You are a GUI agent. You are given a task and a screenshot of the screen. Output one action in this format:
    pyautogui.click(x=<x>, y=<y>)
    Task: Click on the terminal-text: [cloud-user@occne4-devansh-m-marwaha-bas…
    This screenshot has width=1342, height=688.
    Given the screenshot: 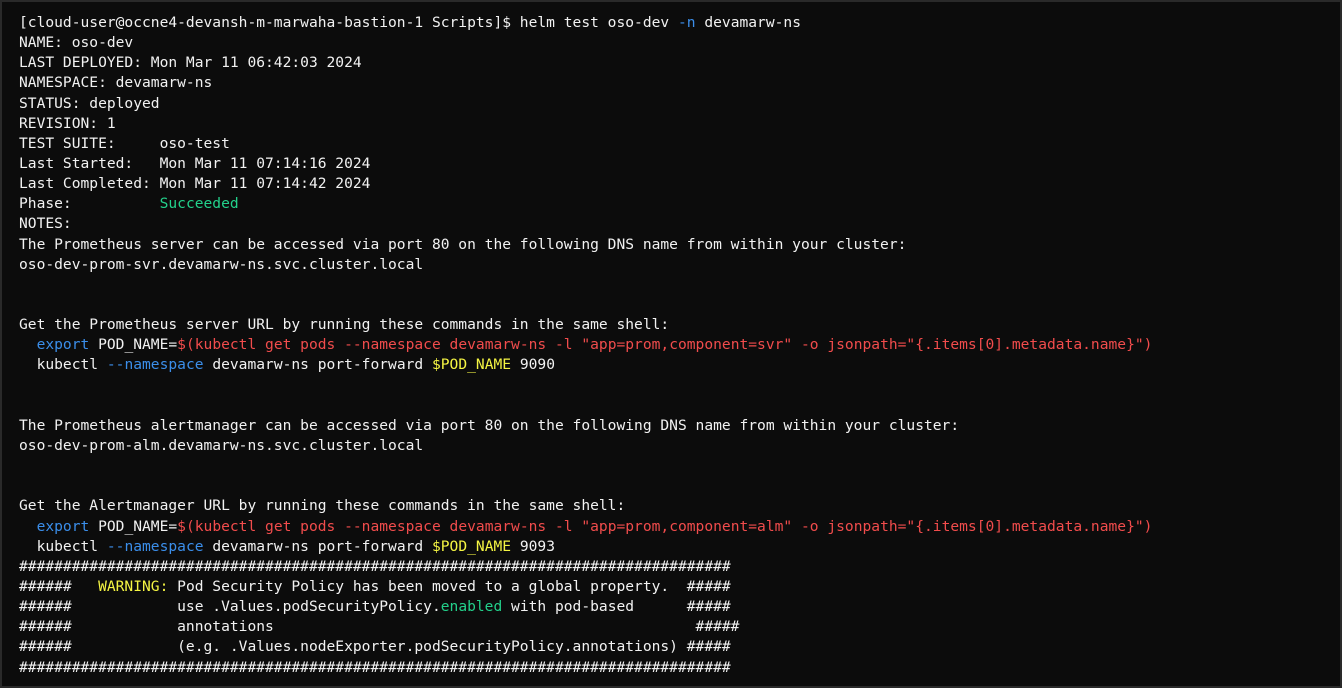 What is the action you would take?
    pyautogui.click(x=348, y=22)
    